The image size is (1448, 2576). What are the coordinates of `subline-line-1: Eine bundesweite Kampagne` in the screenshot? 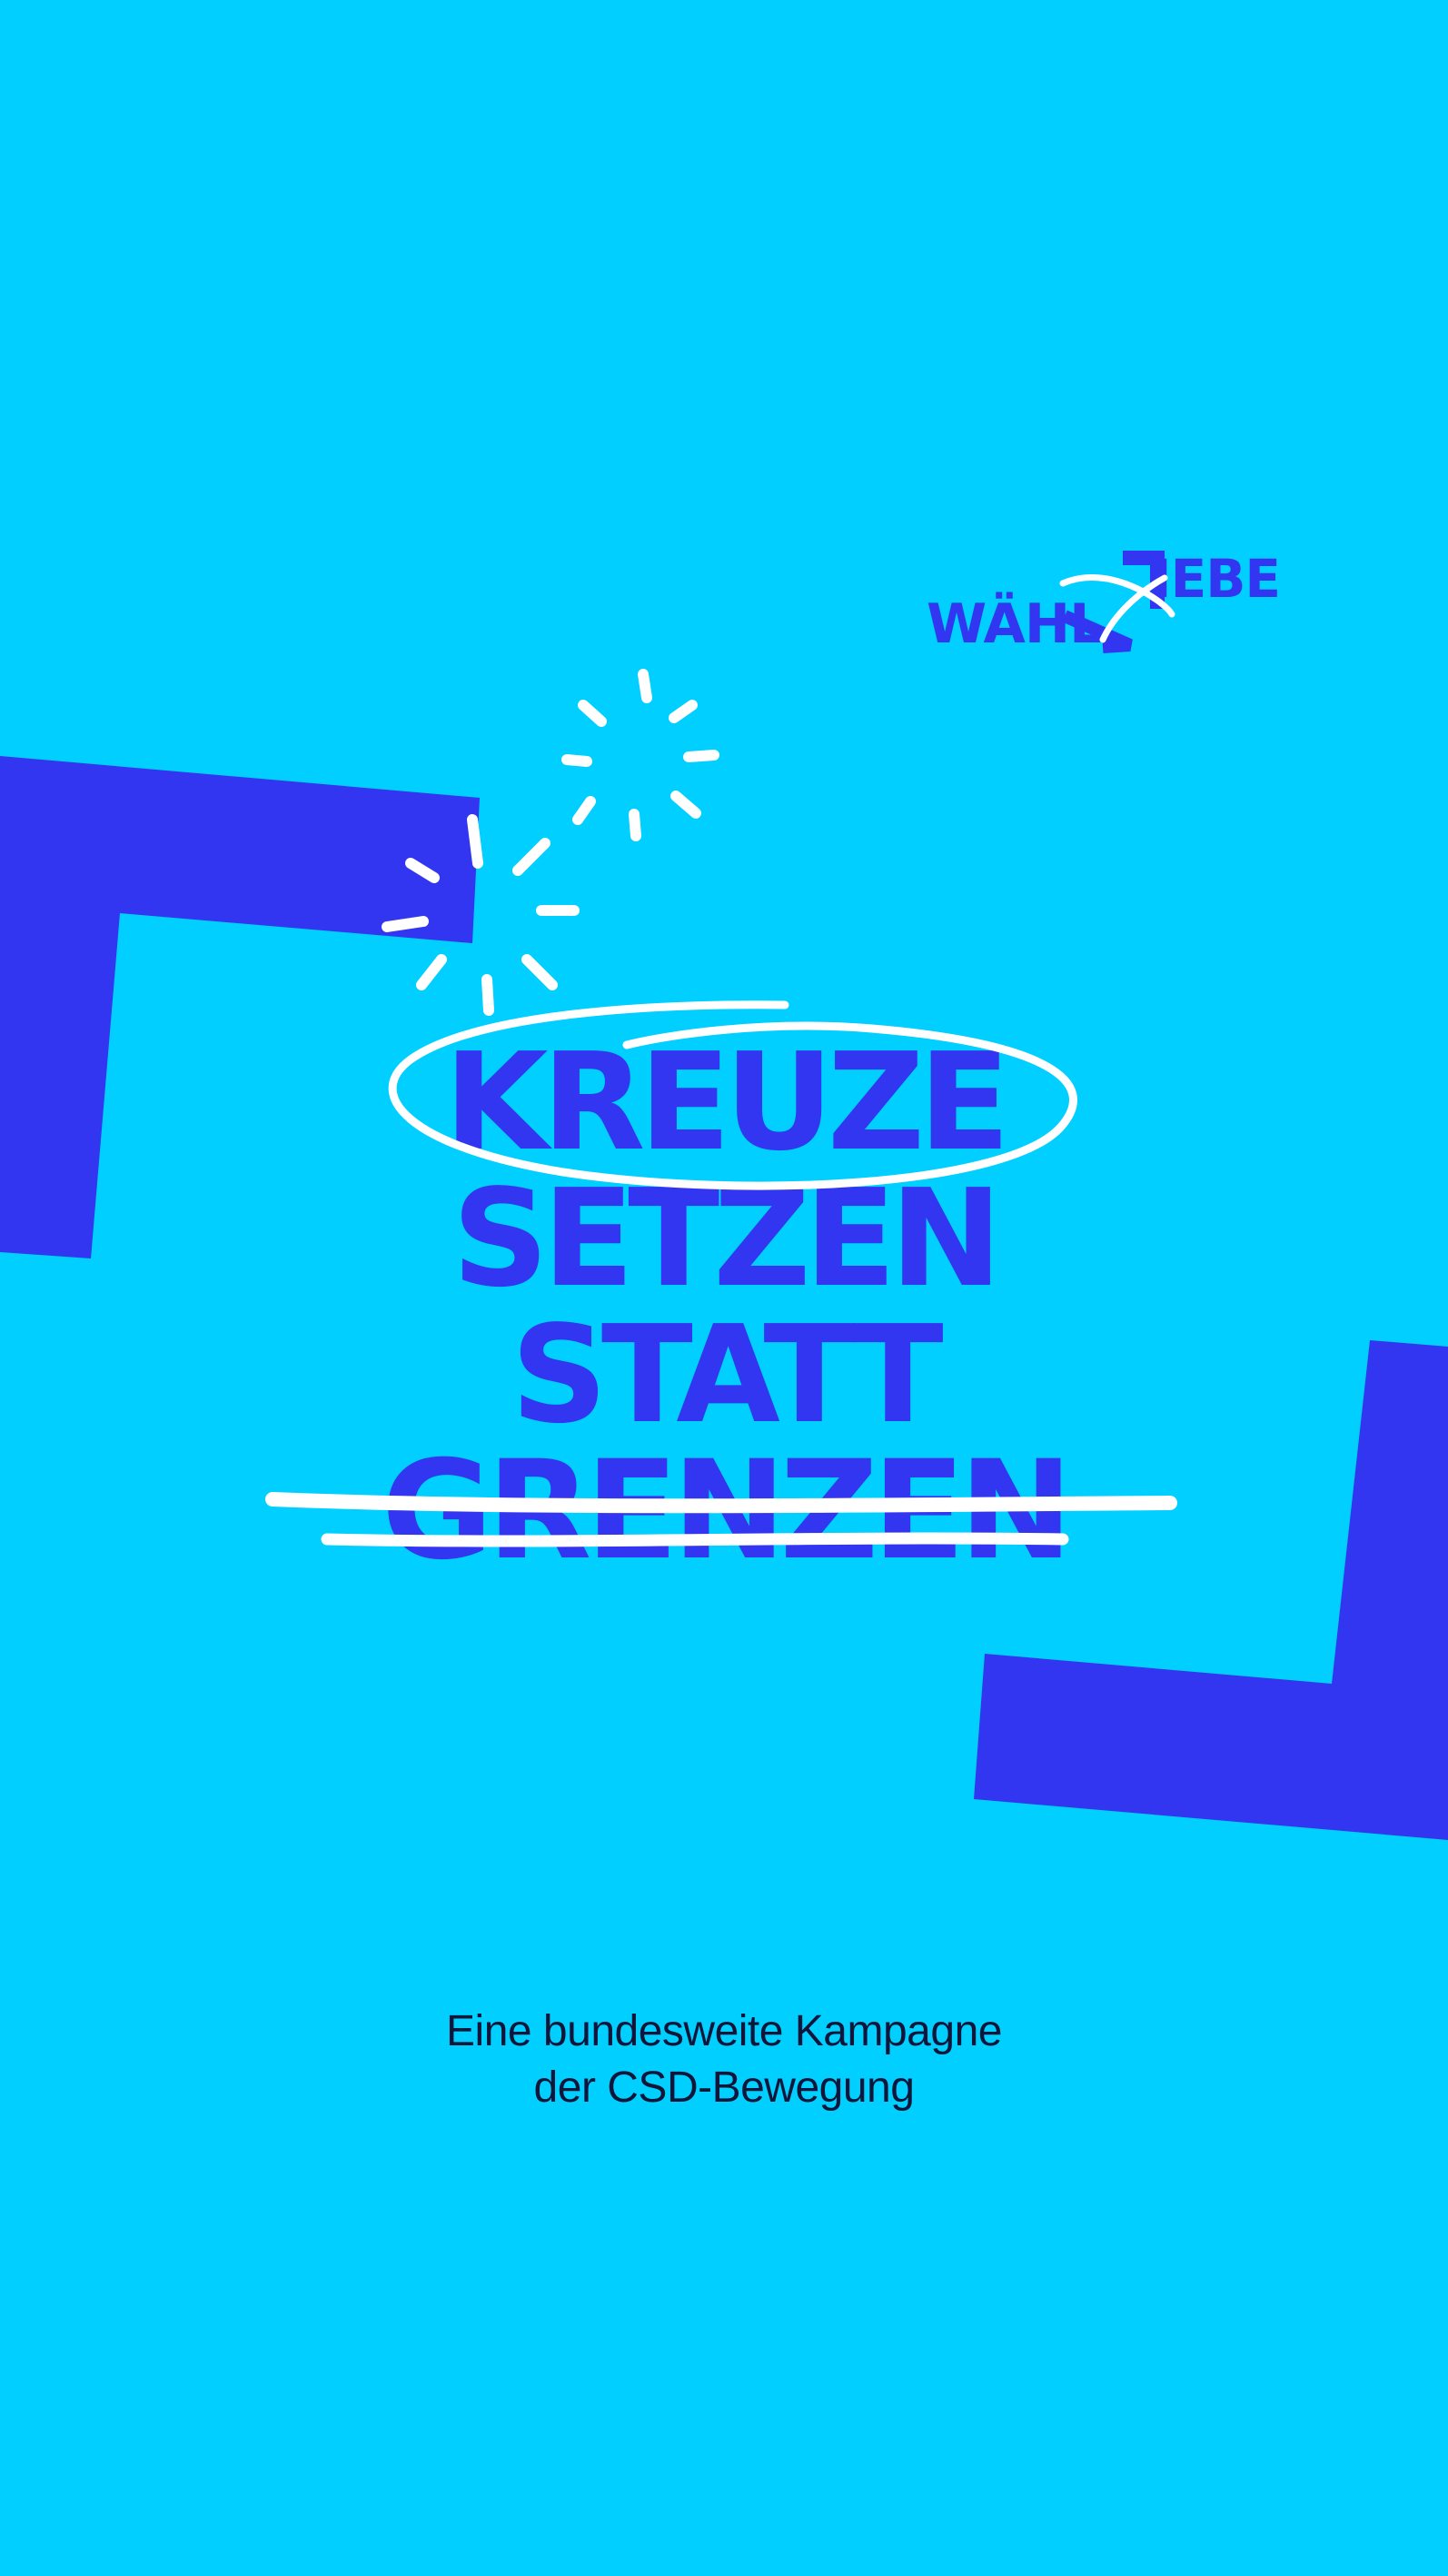 It's located at (724, 2031).